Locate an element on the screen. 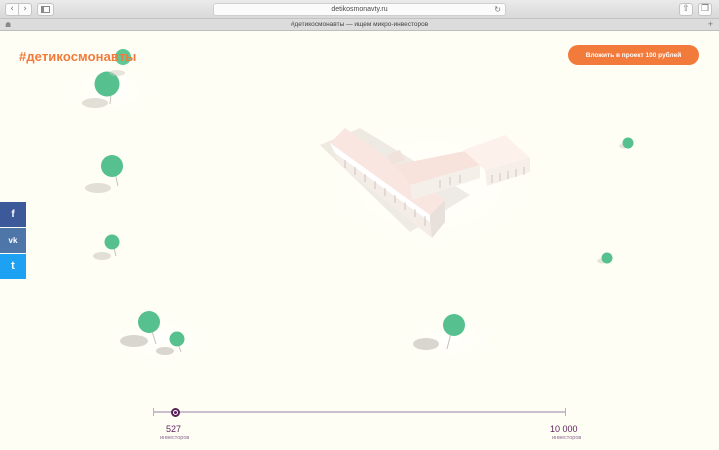 The height and width of the screenshot is (450, 719). address-bar: detikosmonavty.ru ↻ is located at coordinates (359, 9).